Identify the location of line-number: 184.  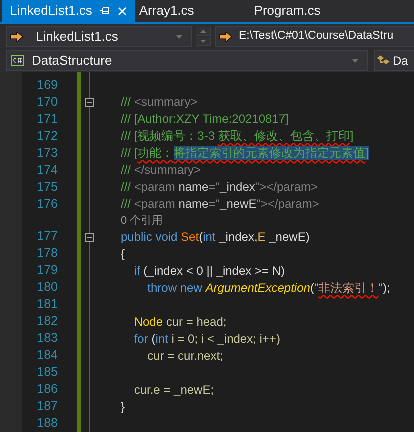
(47, 355).